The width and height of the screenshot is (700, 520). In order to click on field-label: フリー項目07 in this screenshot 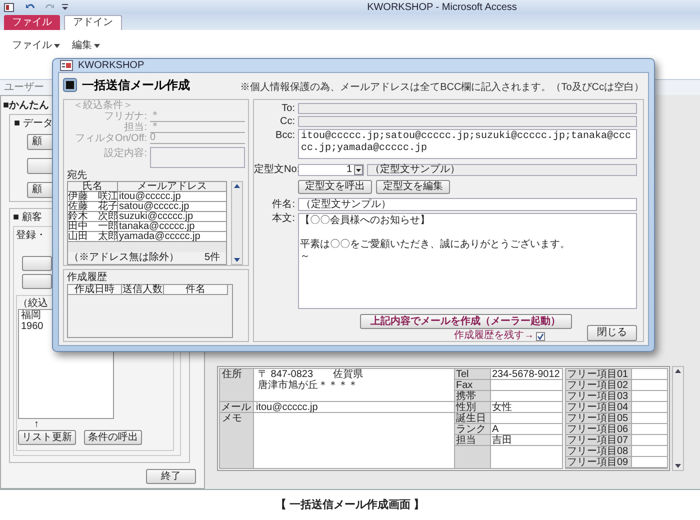, I will do `click(599, 440)`.